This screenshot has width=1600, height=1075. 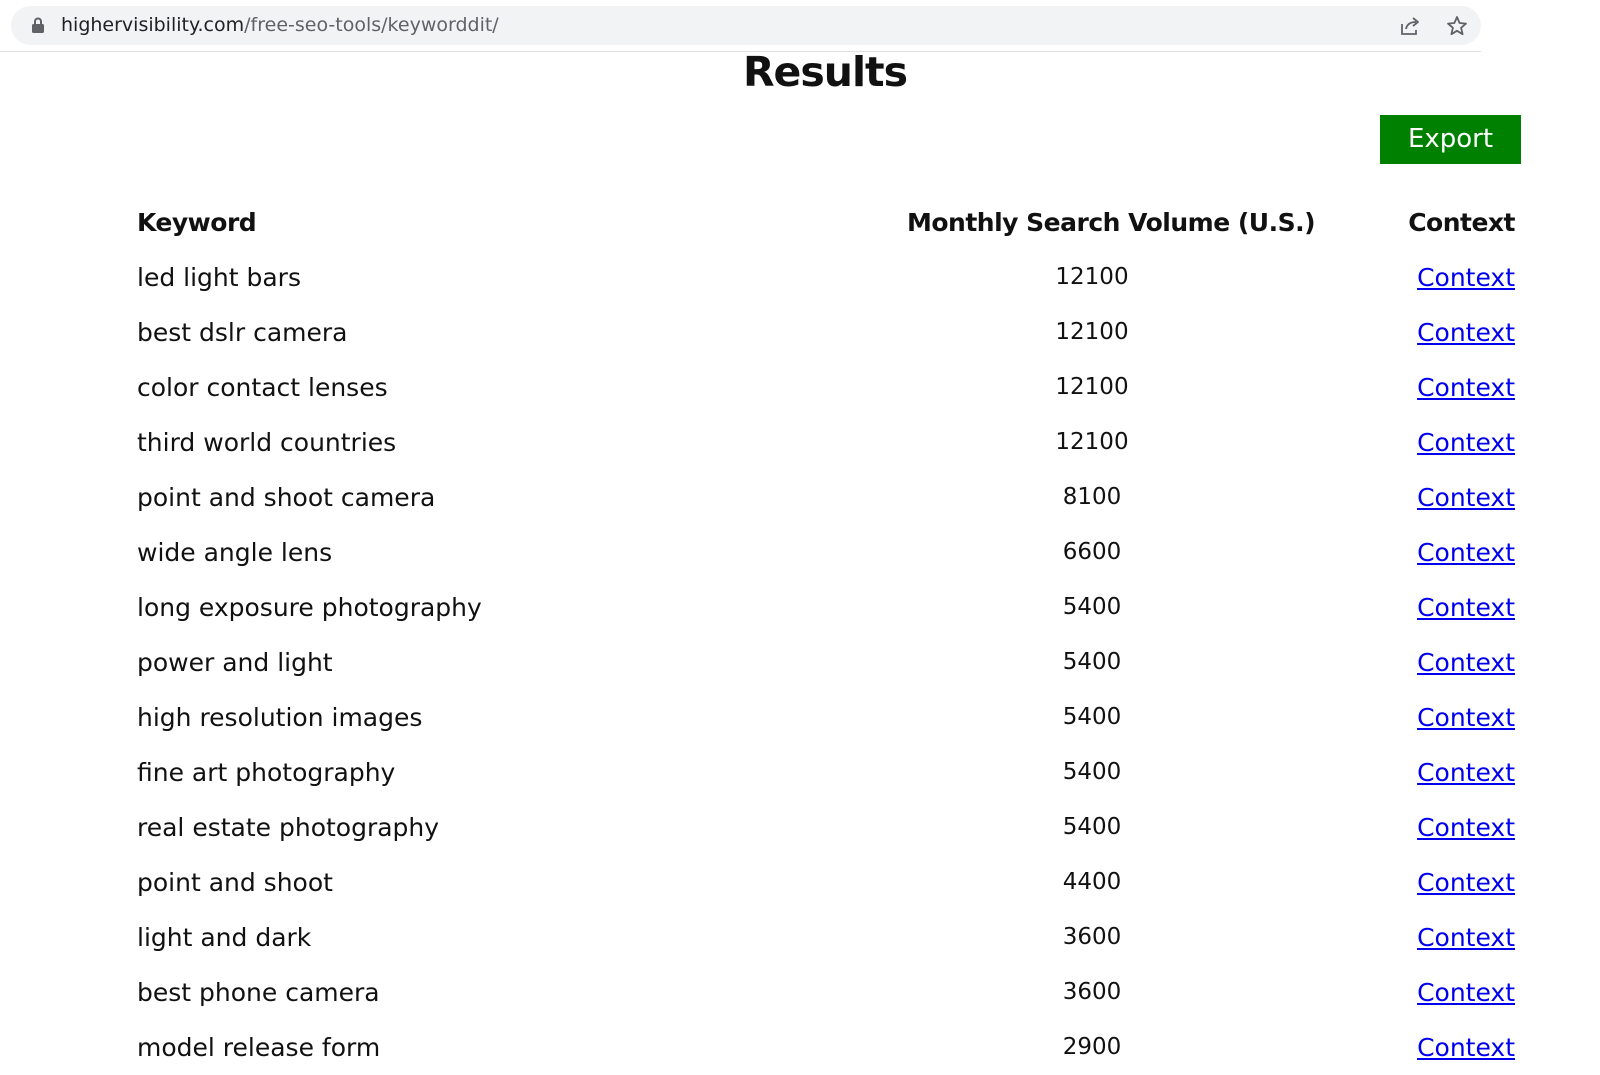 I want to click on keyword-cell: fine art photography, so click(x=266, y=772).